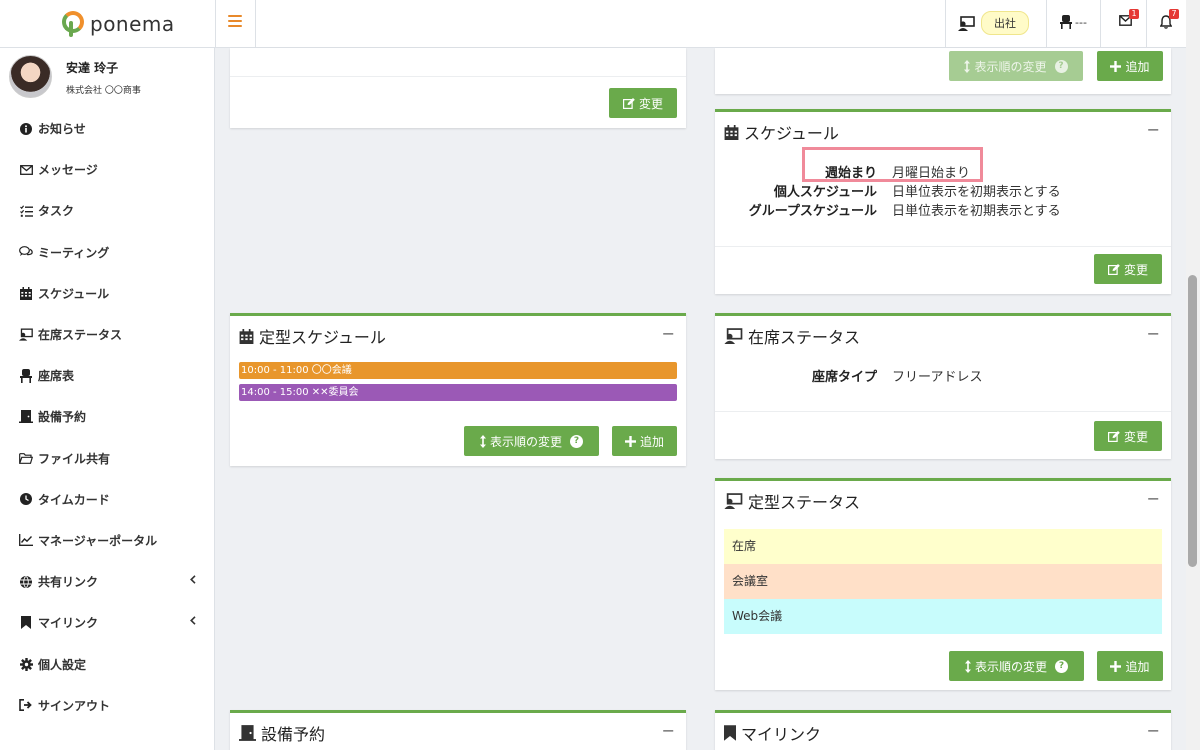  I want to click on user-profile: 安達 玲子 株式会社 〇〇商事, so click(75, 76).